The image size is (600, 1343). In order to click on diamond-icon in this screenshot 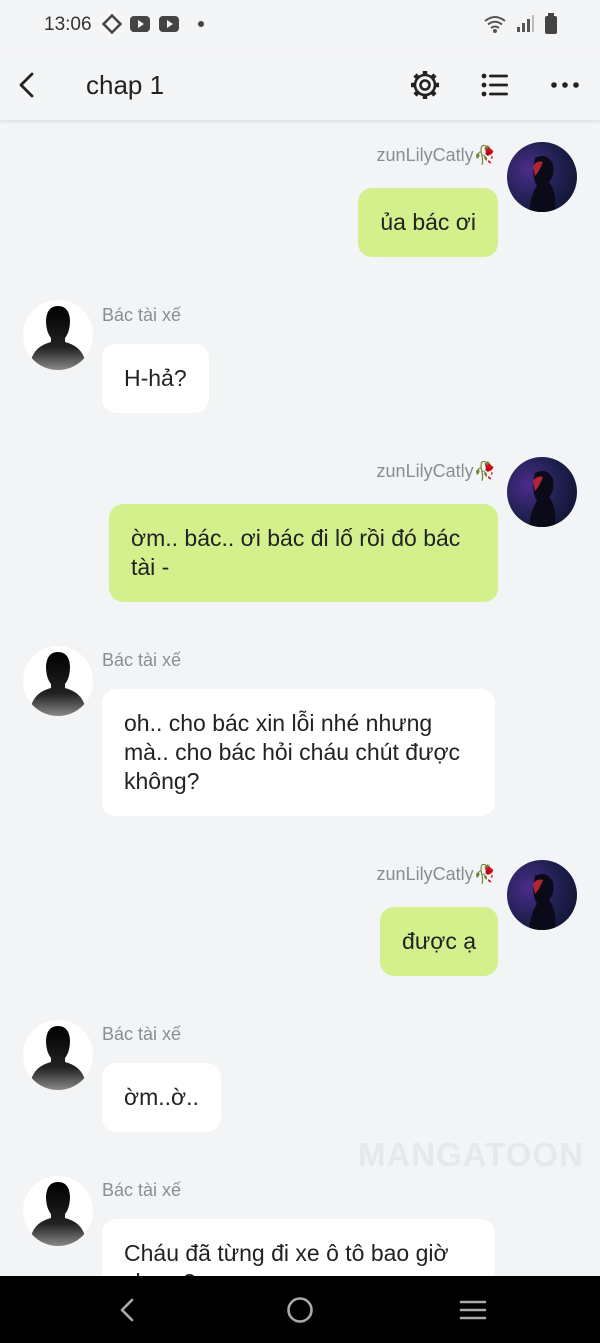, I will do `click(112, 24)`.